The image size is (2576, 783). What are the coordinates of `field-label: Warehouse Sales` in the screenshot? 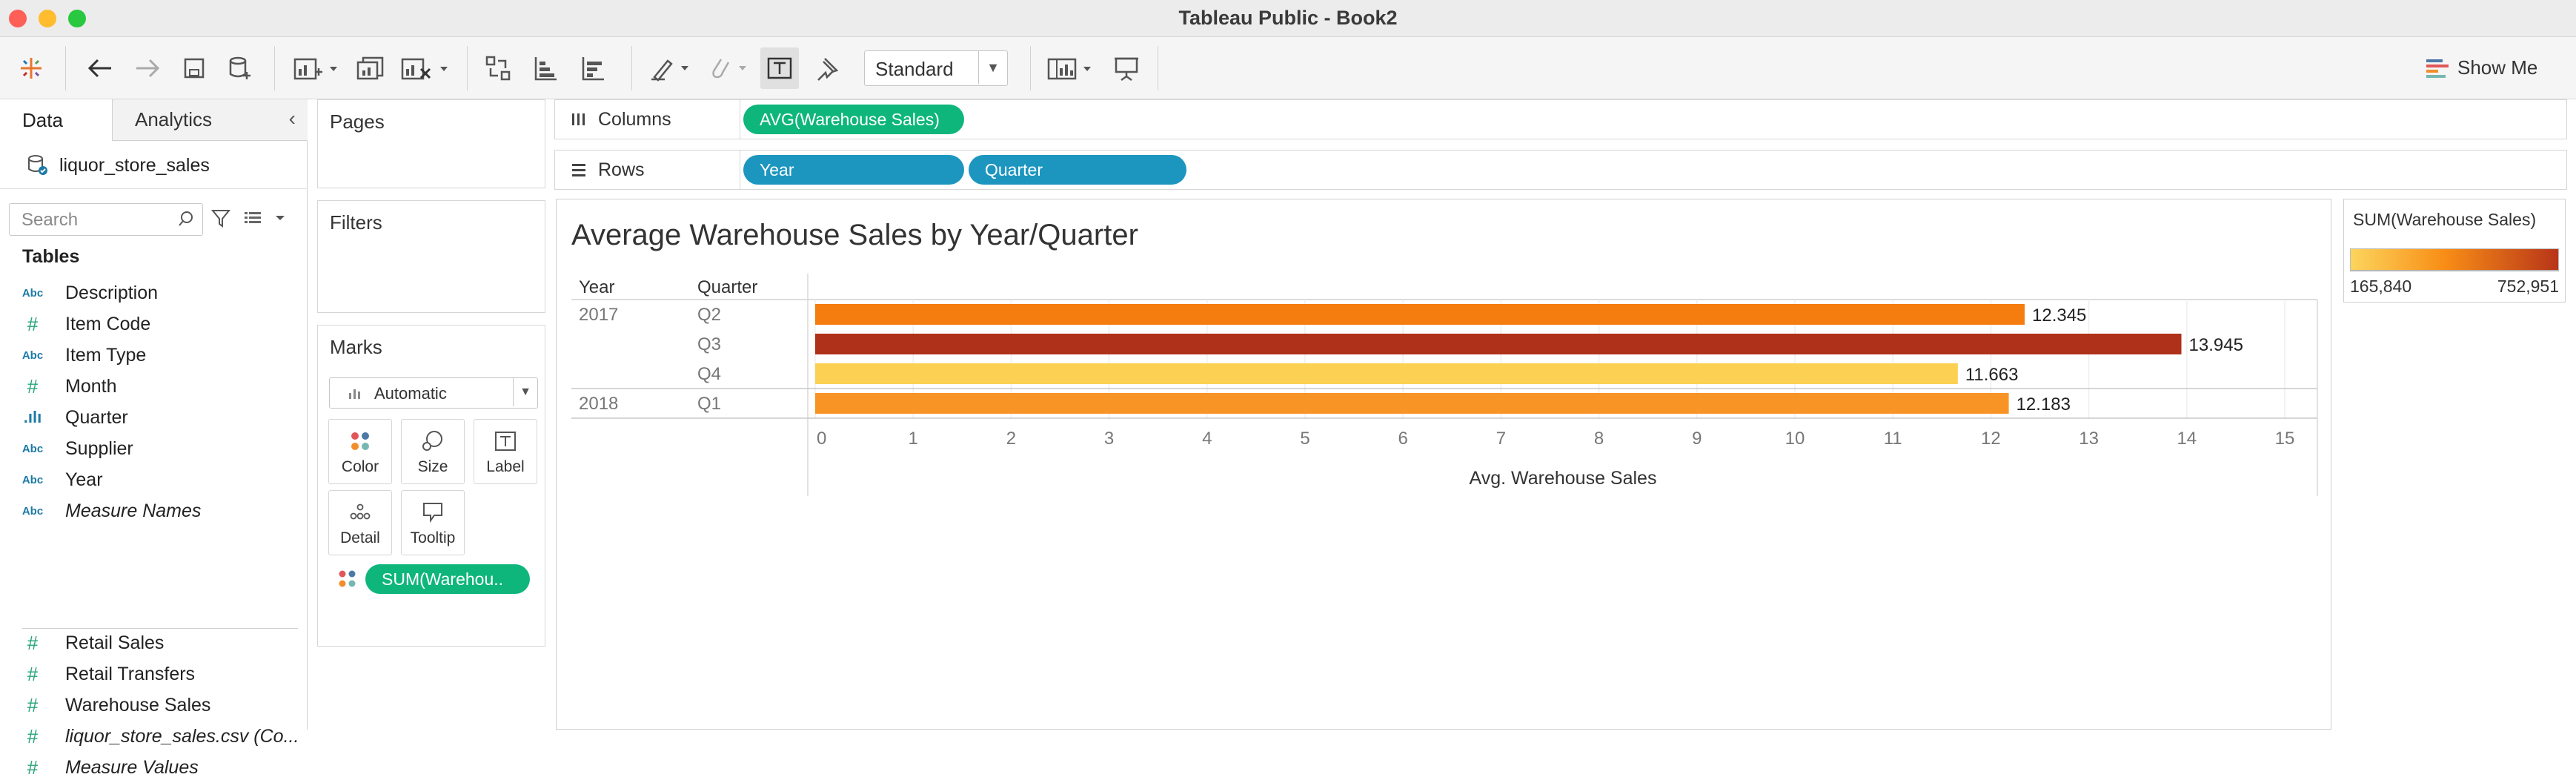 It's located at (138, 705).